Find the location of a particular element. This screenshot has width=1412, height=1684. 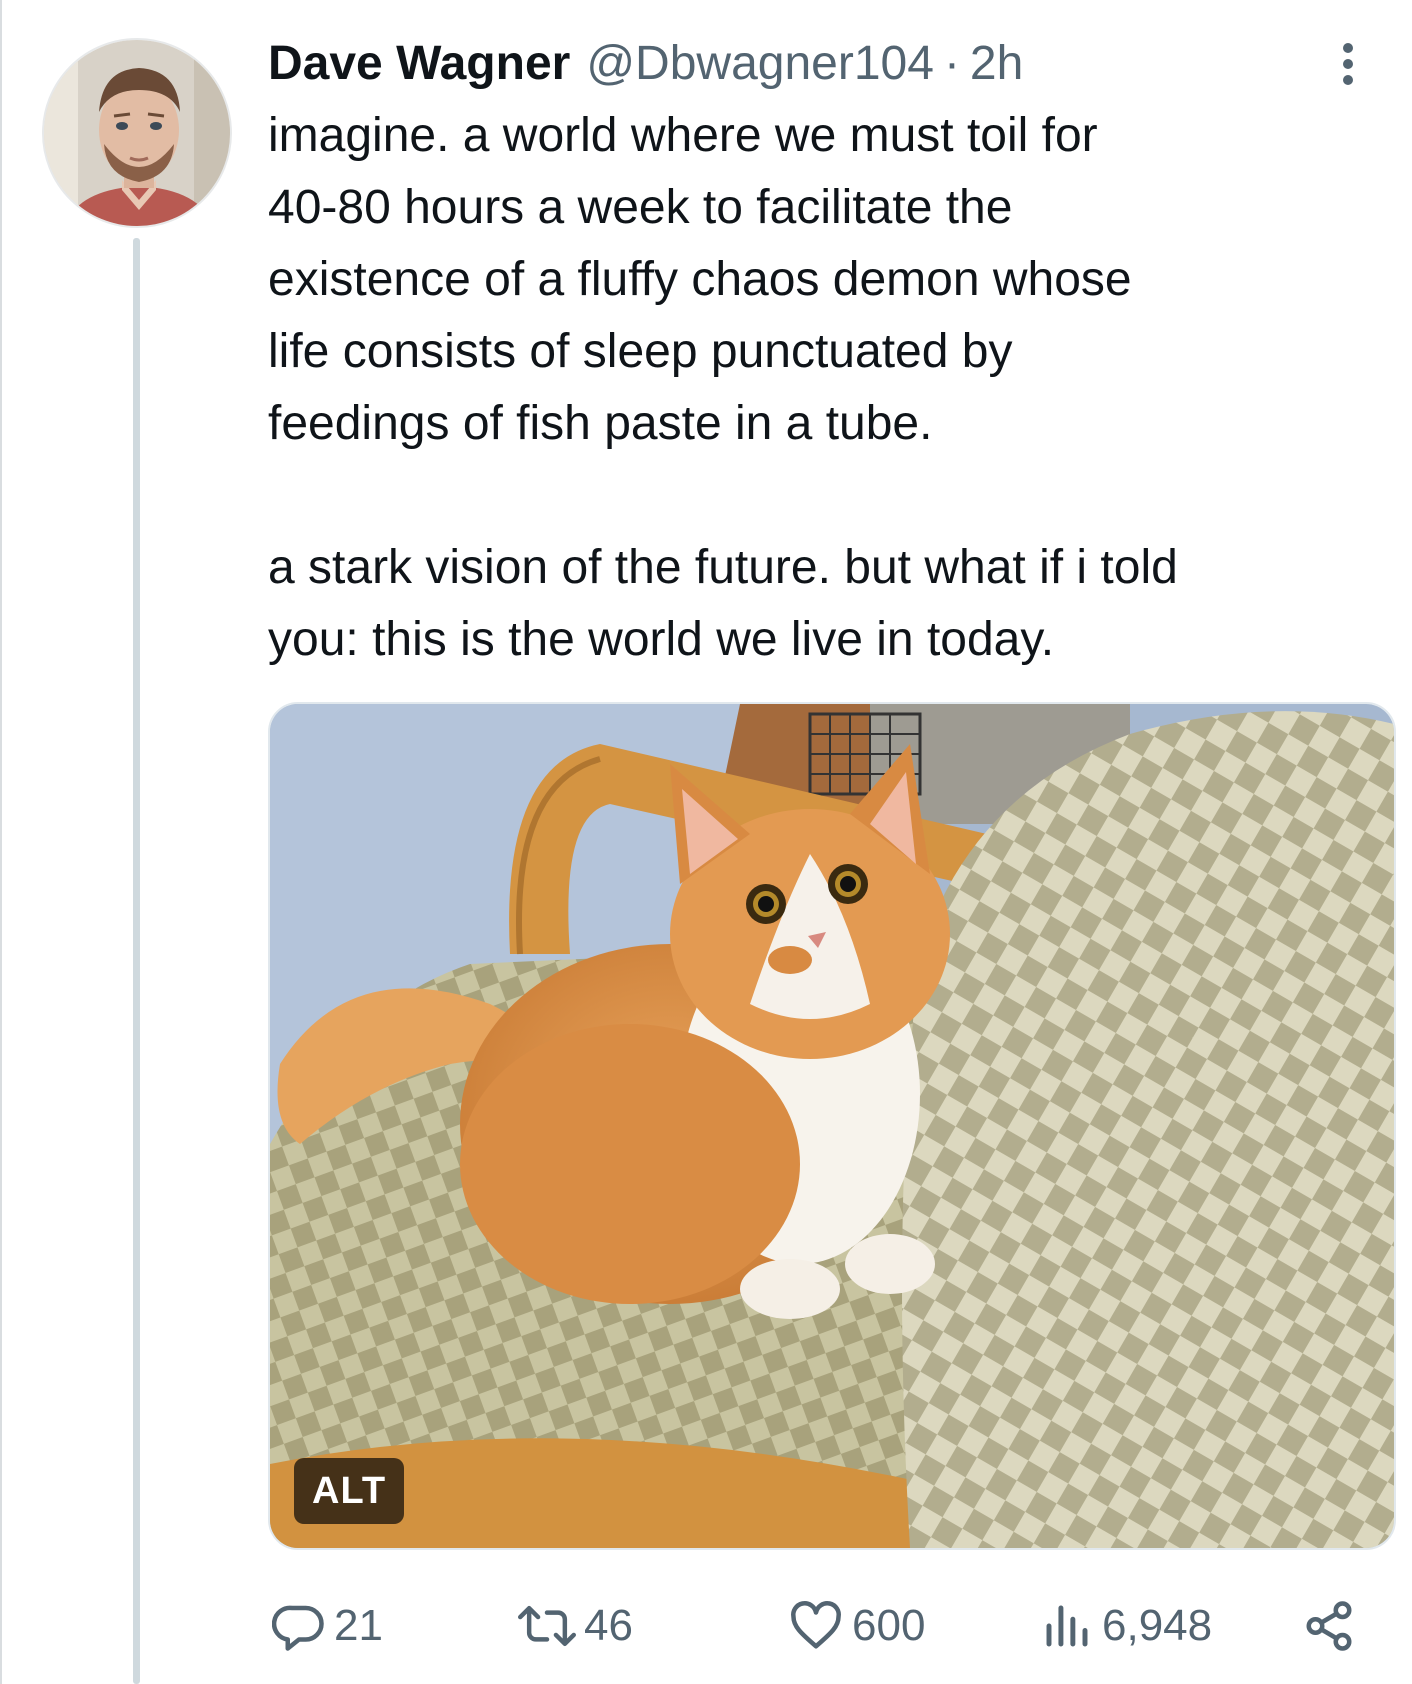

tweet-header: Dave Wagner @Dbwagner104 · 2h is located at coordinates (645, 64).